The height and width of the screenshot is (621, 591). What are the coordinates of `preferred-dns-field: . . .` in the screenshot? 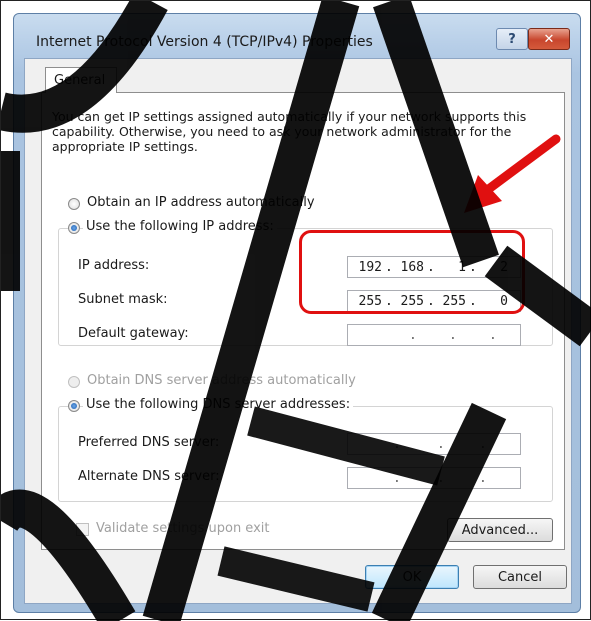 It's located at (434, 444).